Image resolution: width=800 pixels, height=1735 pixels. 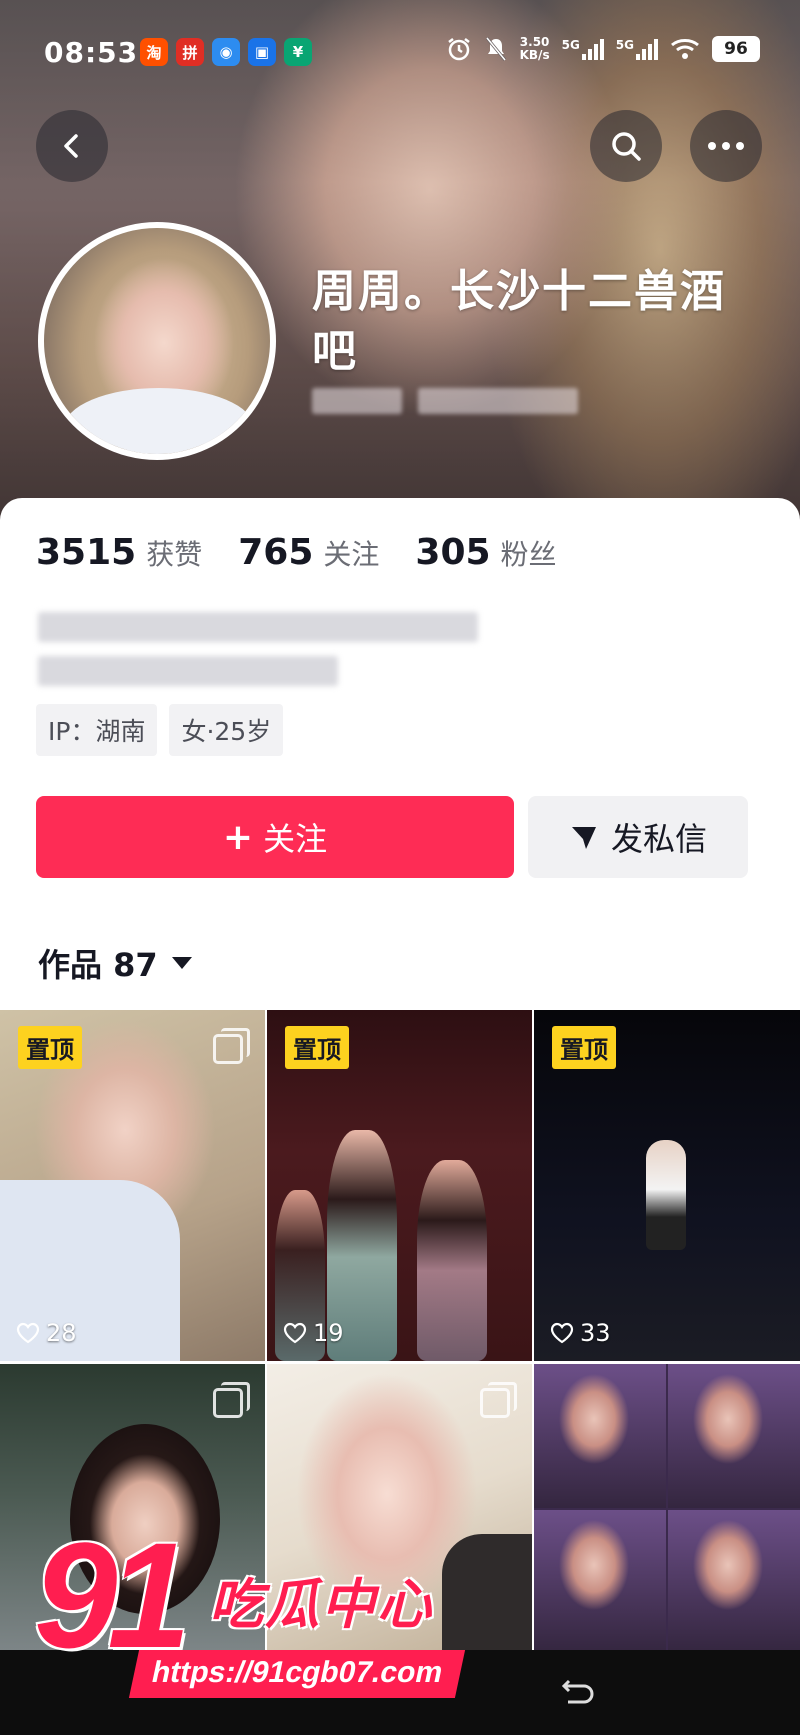 I want to click on network-speed: 3.50 KB/s, so click(x=535, y=49).